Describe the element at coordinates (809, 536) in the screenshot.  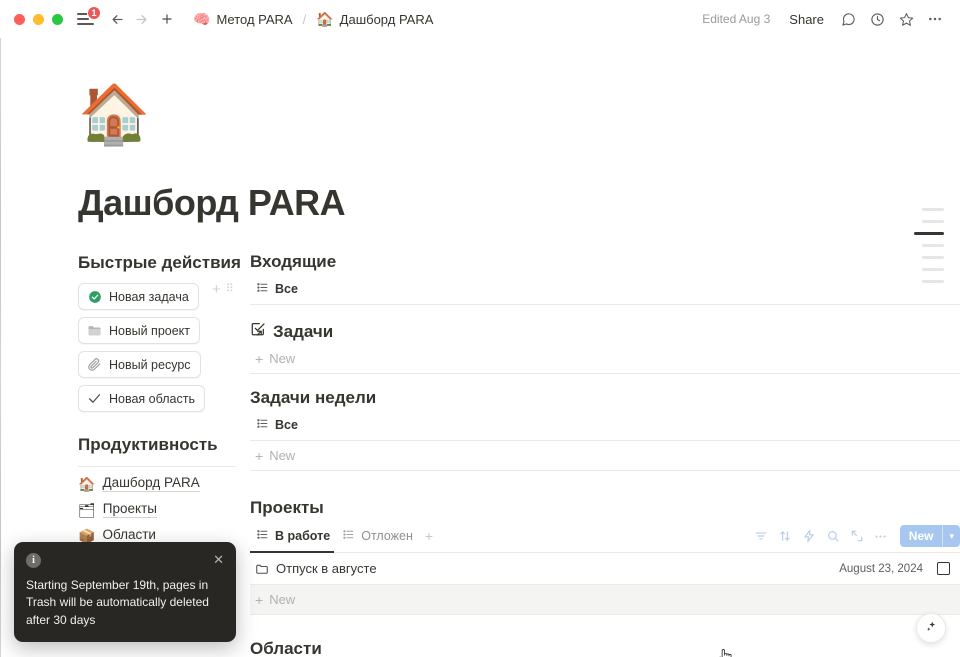
I see `automation-bolt-icon` at that location.